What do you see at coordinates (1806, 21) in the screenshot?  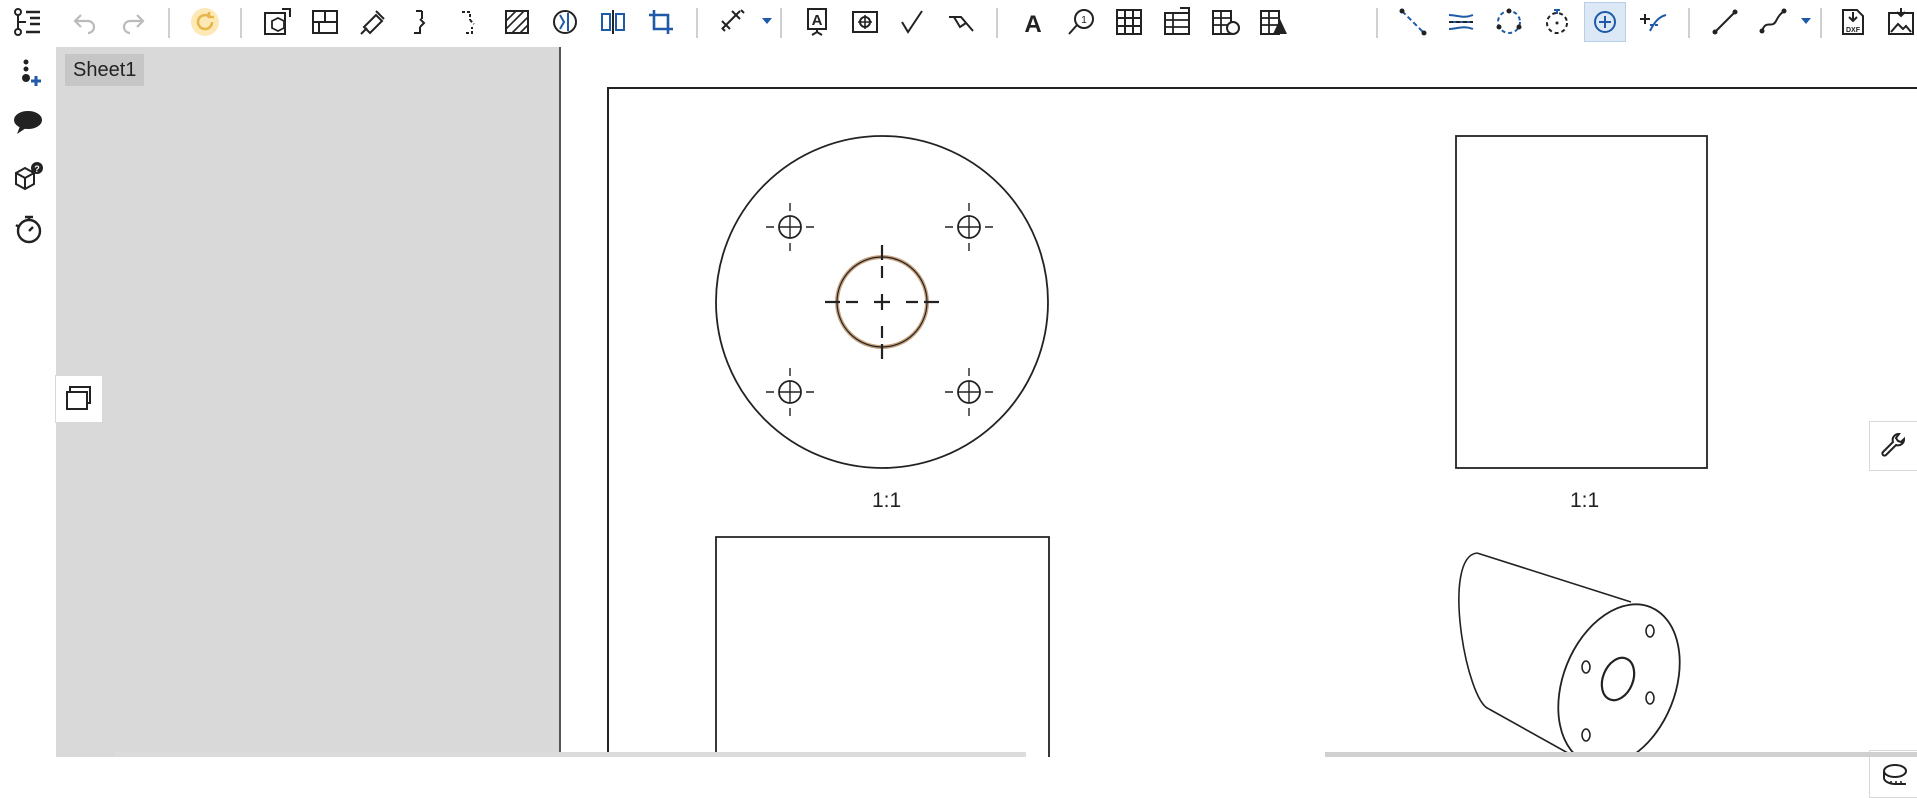 I see `sketch-dropdown-caret` at bounding box center [1806, 21].